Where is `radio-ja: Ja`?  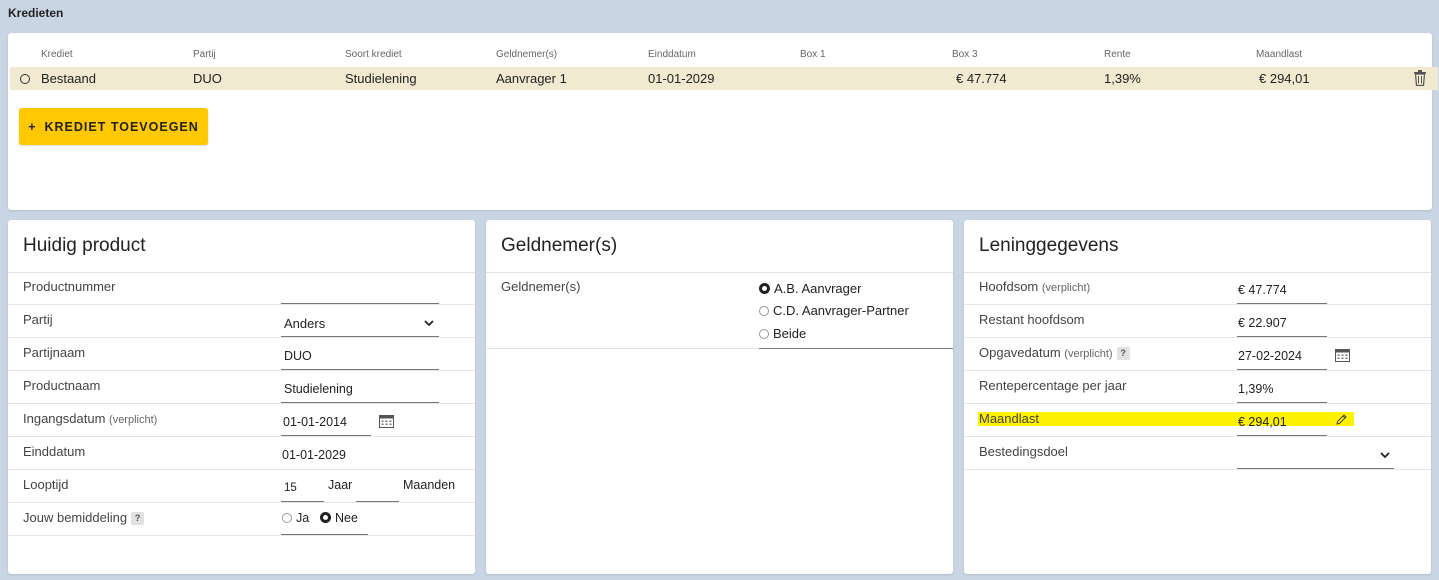
radio-ja: Ja is located at coordinates (295, 518).